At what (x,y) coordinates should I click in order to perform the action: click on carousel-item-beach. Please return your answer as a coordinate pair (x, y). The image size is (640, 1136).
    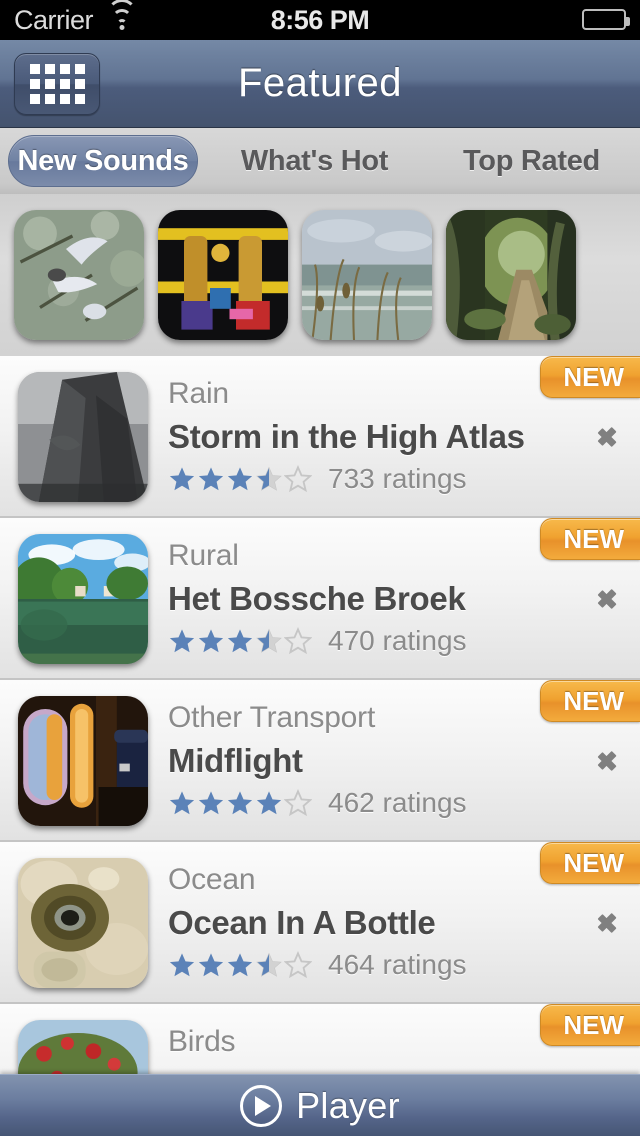
    Looking at the image, I should click on (367, 275).